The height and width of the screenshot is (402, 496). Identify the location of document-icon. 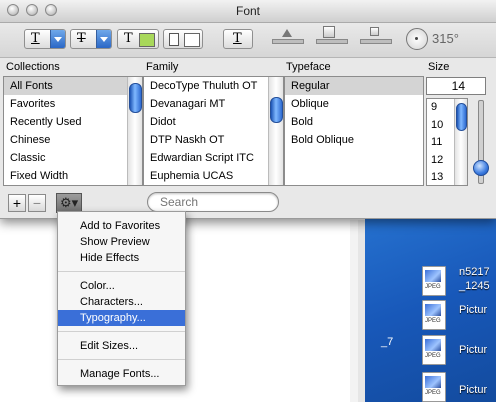
(174, 39).